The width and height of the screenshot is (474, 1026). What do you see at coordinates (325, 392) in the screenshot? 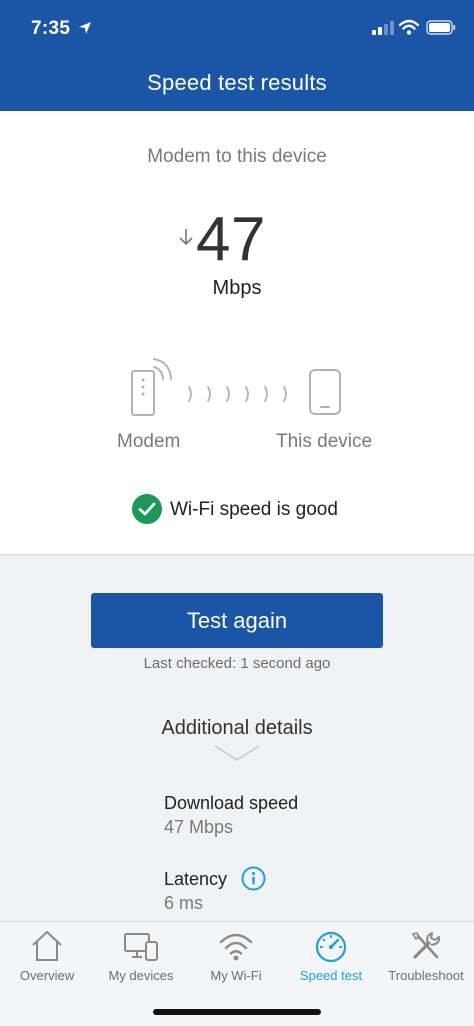
I see `phone-device-icon` at bounding box center [325, 392].